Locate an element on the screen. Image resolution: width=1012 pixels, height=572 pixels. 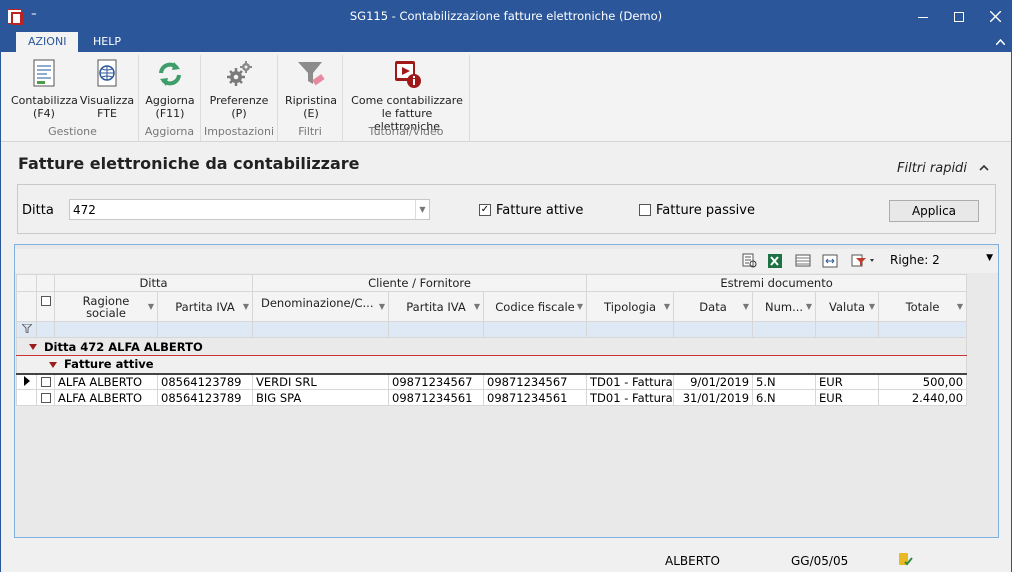
righe-selector: Righe: 2 ▼ is located at coordinates (941, 261).